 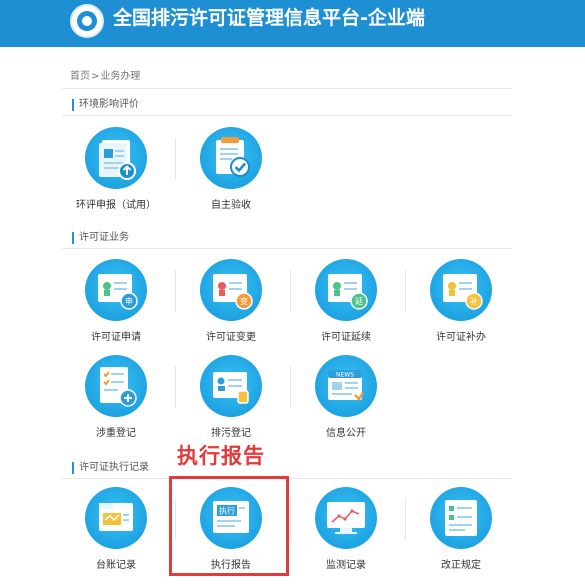 What do you see at coordinates (129, 301) in the screenshot?
I see `badge-text: 申` at bounding box center [129, 301].